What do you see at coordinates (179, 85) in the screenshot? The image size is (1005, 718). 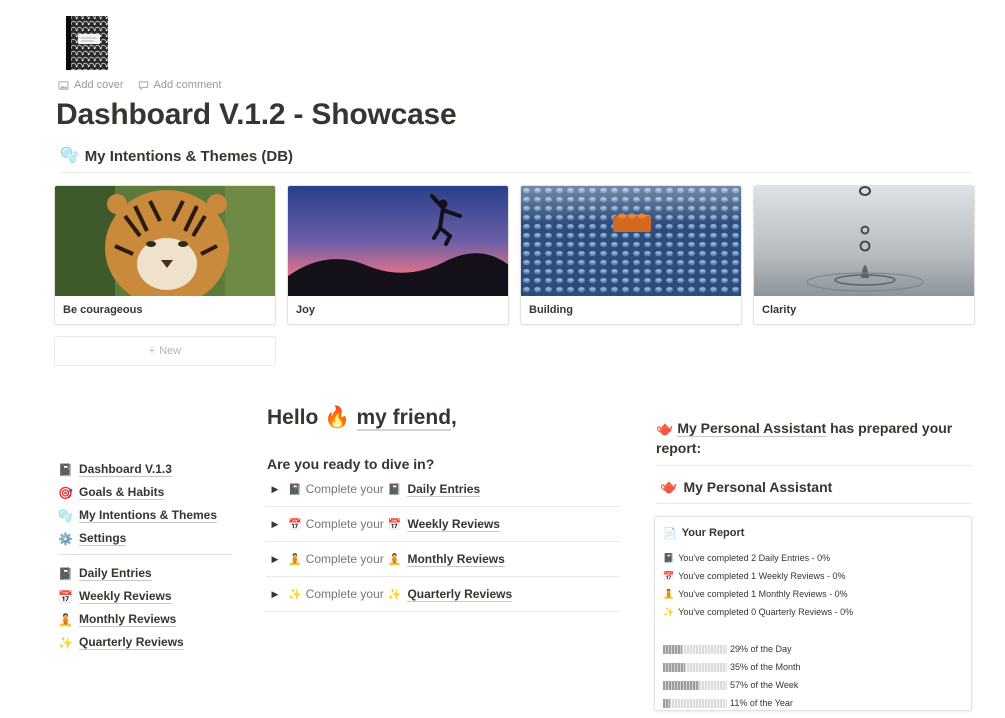 I see `add-comment-button: Add comment` at bounding box center [179, 85].